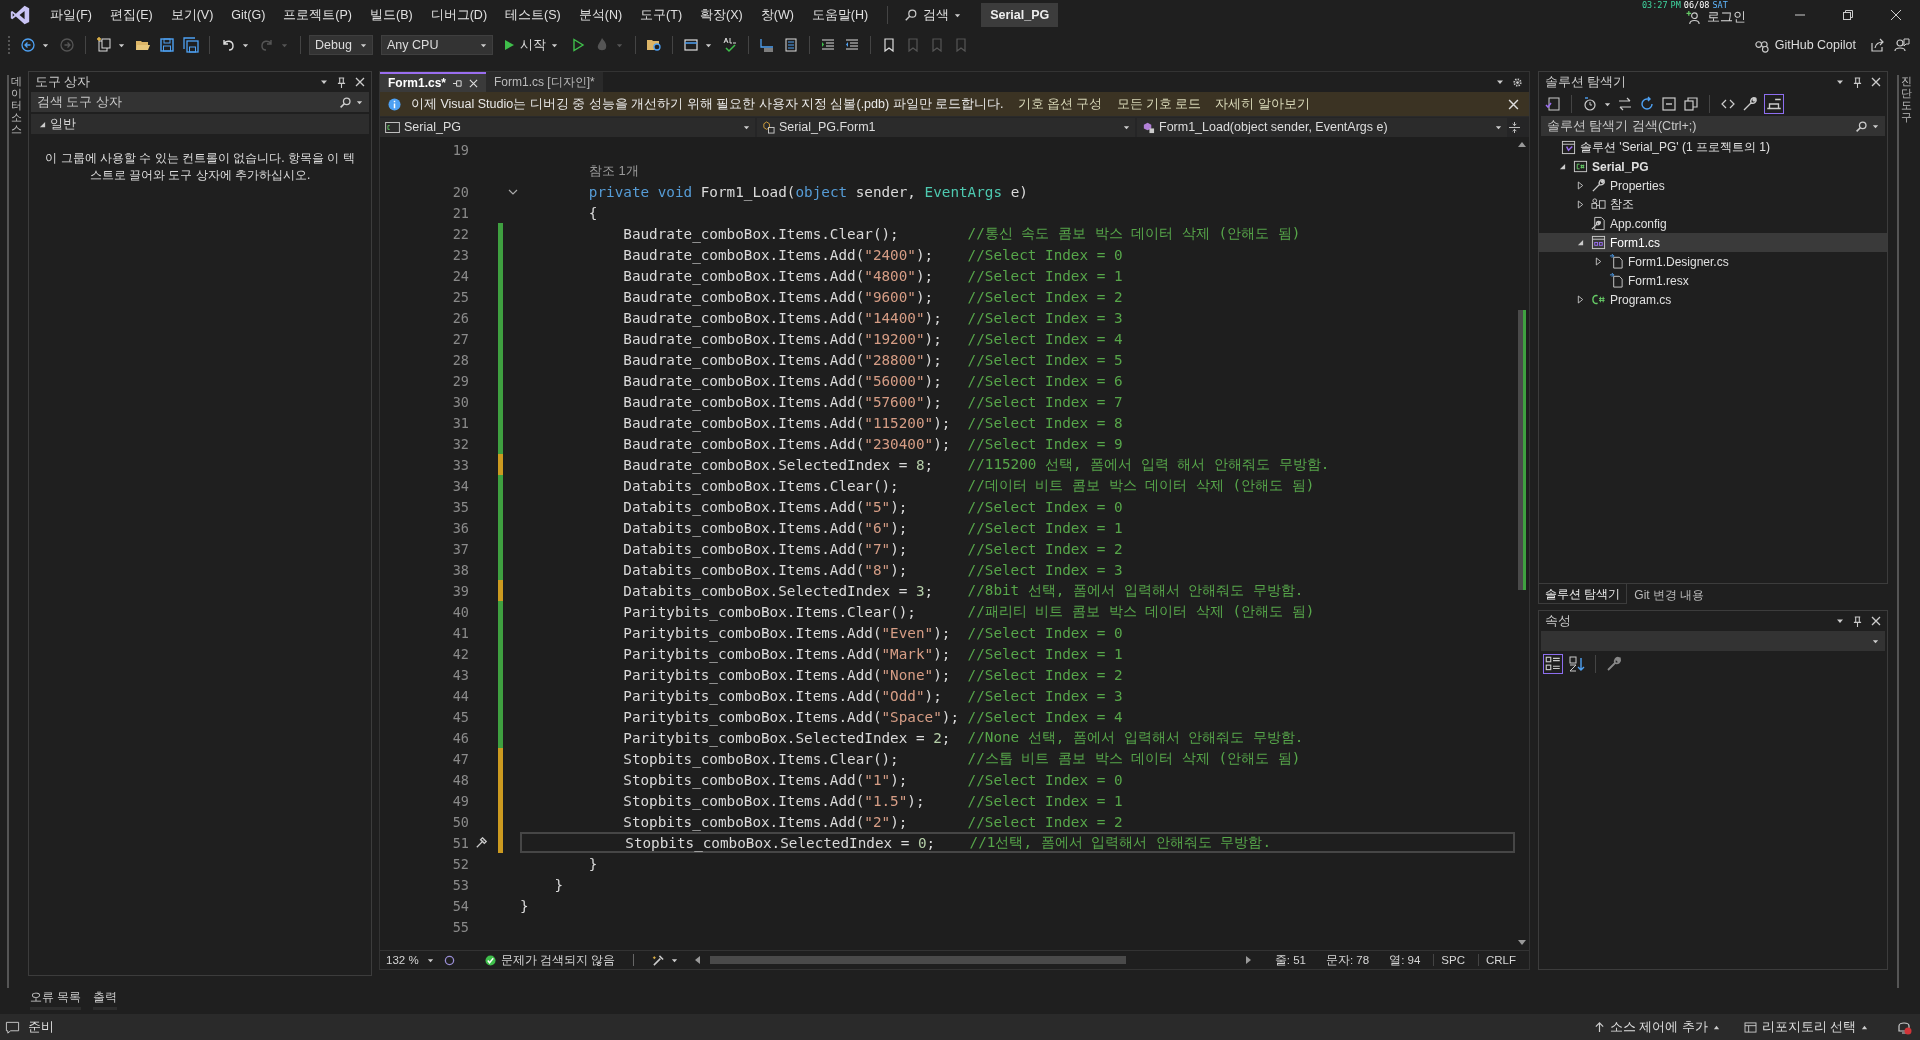 Image resolution: width=1920 pixels, height=1040 pixels. What do you see at coordinates (1904, 1027) in the screenshot?
I see `notification-bell-icon` at bounding box center [1904, 1027].